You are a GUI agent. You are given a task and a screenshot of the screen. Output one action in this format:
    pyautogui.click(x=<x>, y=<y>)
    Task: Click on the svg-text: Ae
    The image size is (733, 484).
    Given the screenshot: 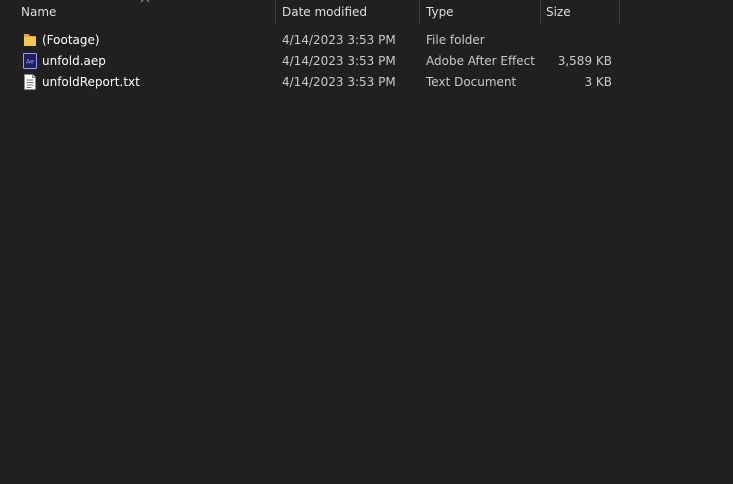 What is the action you would take?
    pyautogui.click(x=30, y=62)
    